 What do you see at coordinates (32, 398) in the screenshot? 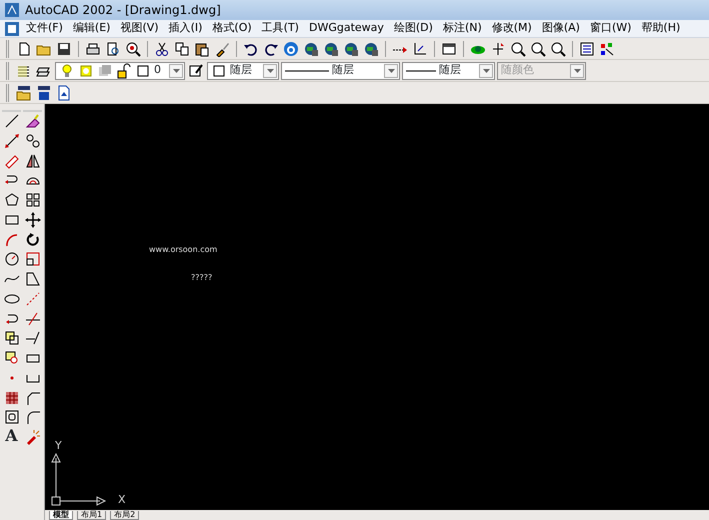
I see `chamfer-icon` at bounding box center [32, 398].